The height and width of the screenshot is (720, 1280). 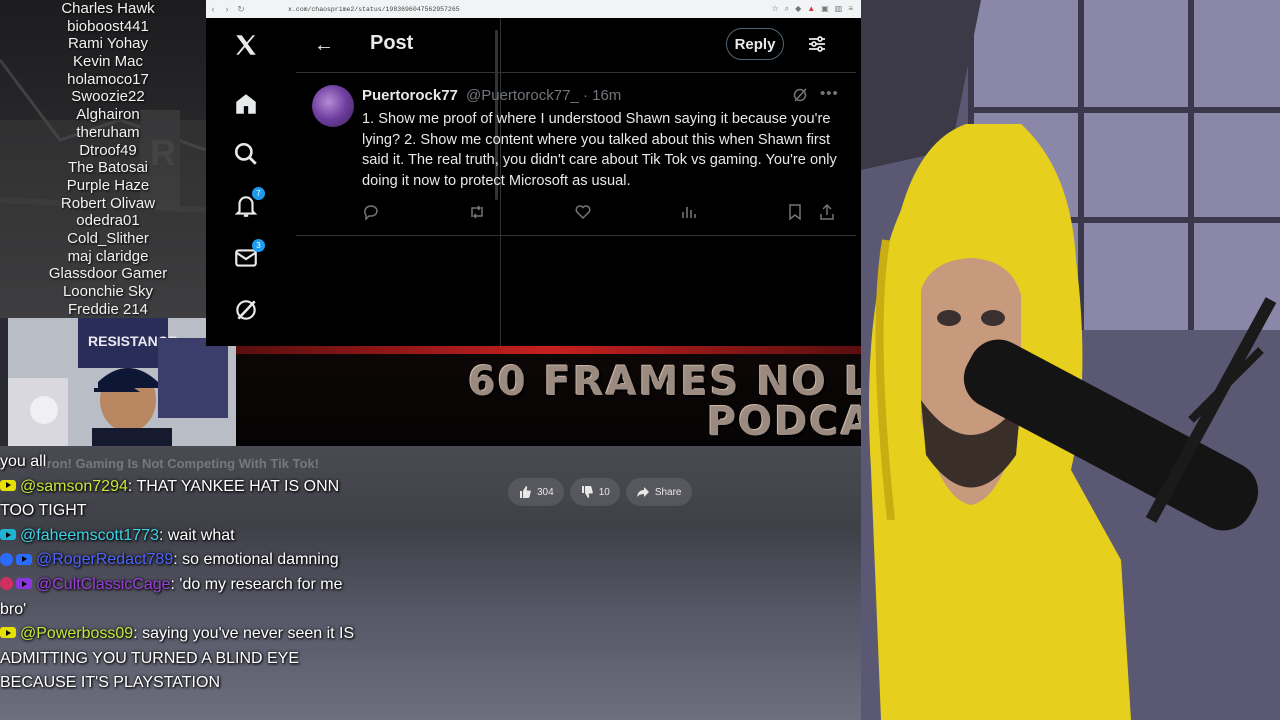 What do you see at coordinates (839, 9) in the screenshot?
I see `sidebar-icon: ▥` at bounding box center [839, 9].